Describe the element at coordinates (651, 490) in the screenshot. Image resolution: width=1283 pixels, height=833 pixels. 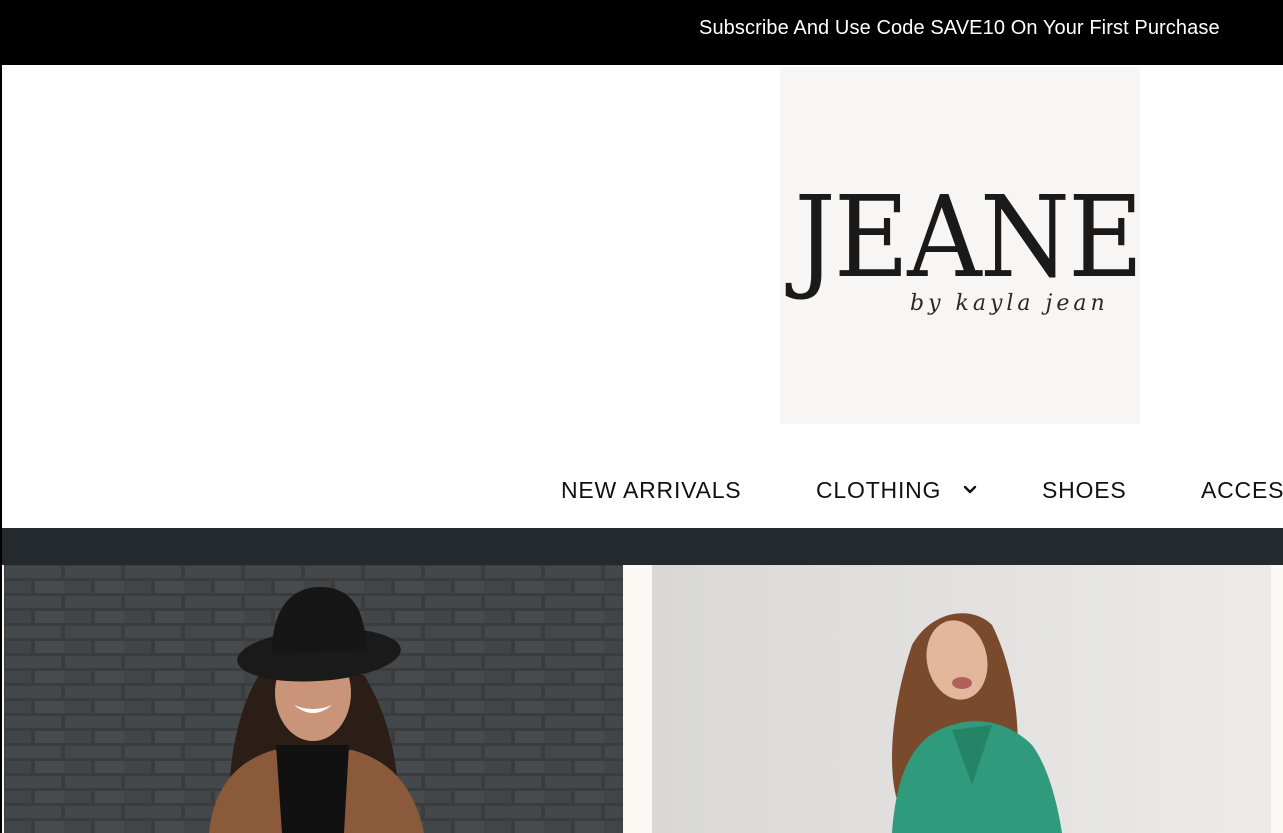
I see `nav-item-new-arrivals: NEW ARRIVALS` at that location.